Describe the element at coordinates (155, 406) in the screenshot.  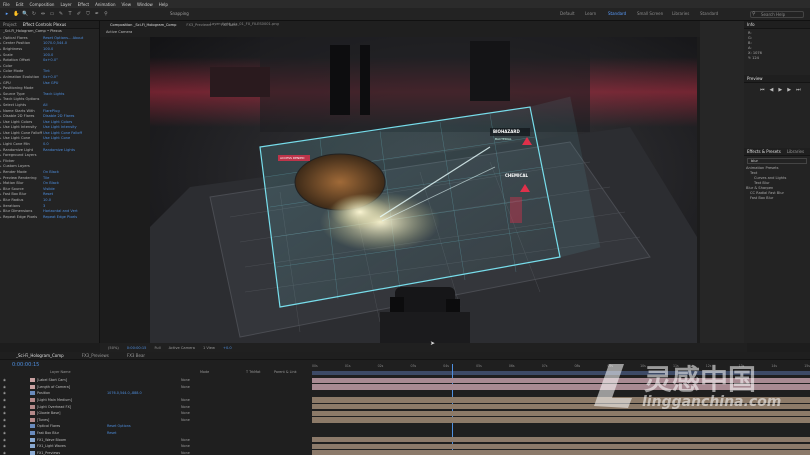
I see `timeline-layer-row: ◉ [Light Overhead FX] None` at that location.